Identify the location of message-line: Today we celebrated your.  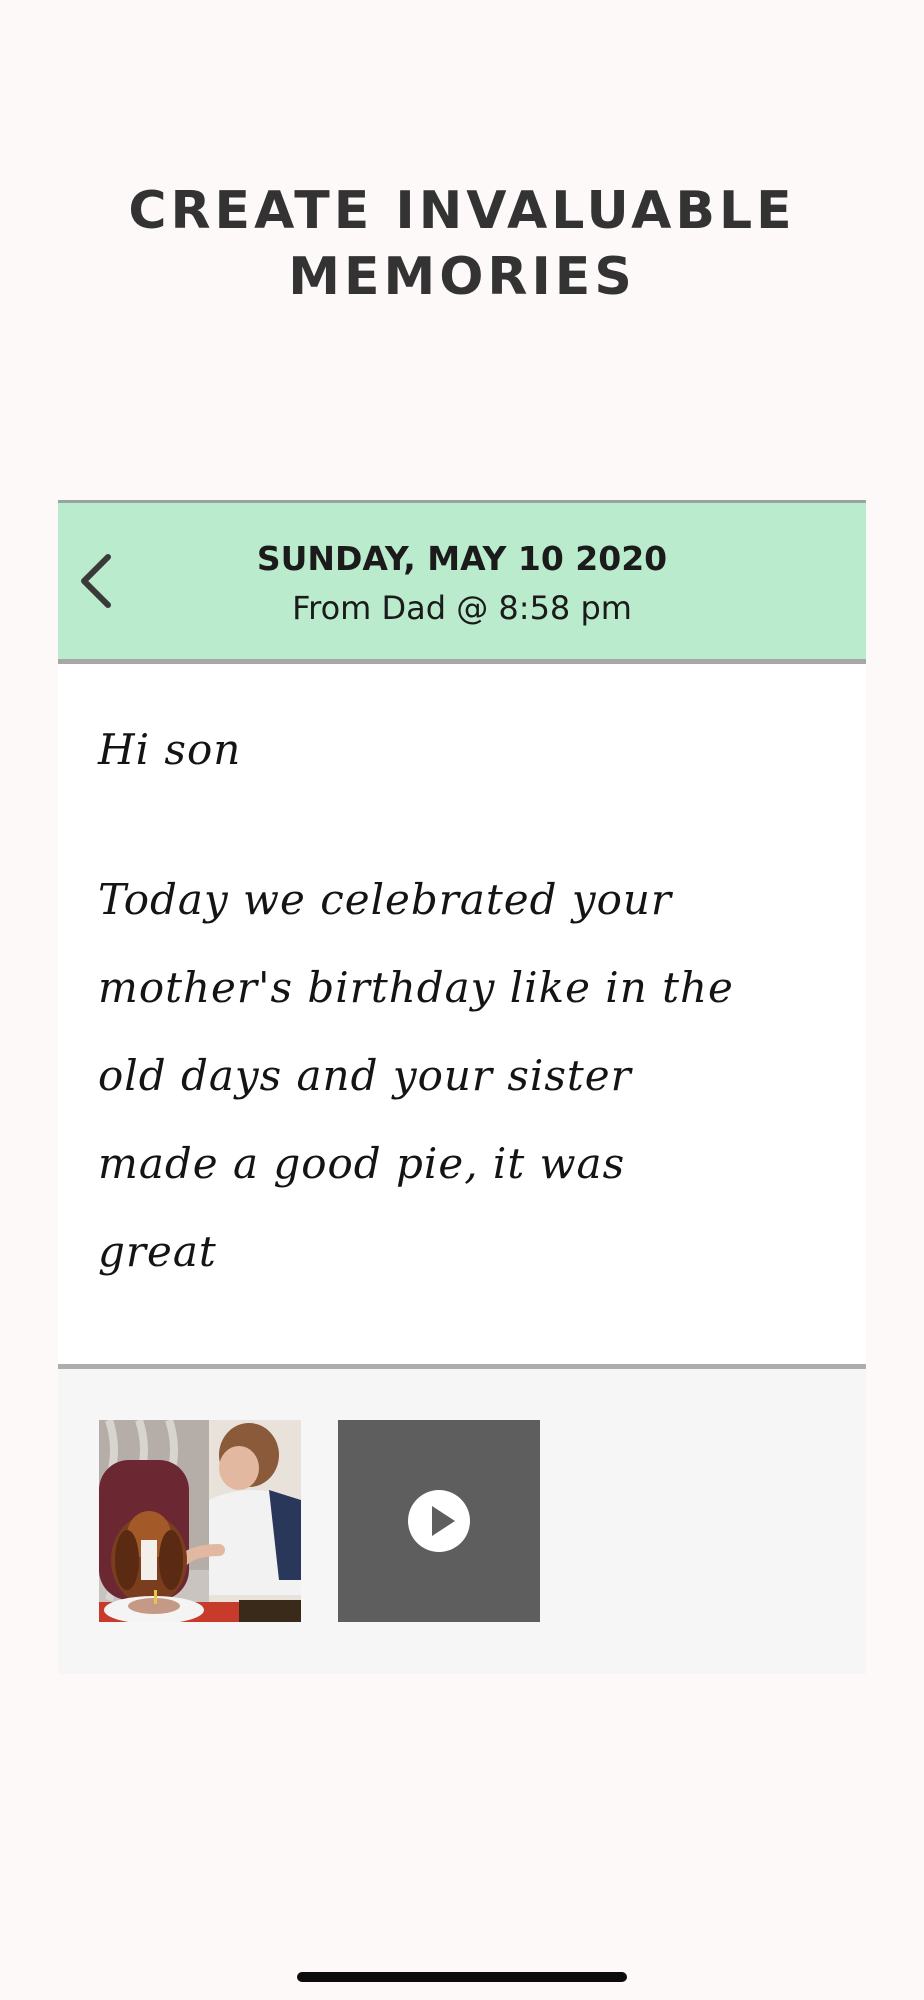
(385, 899).